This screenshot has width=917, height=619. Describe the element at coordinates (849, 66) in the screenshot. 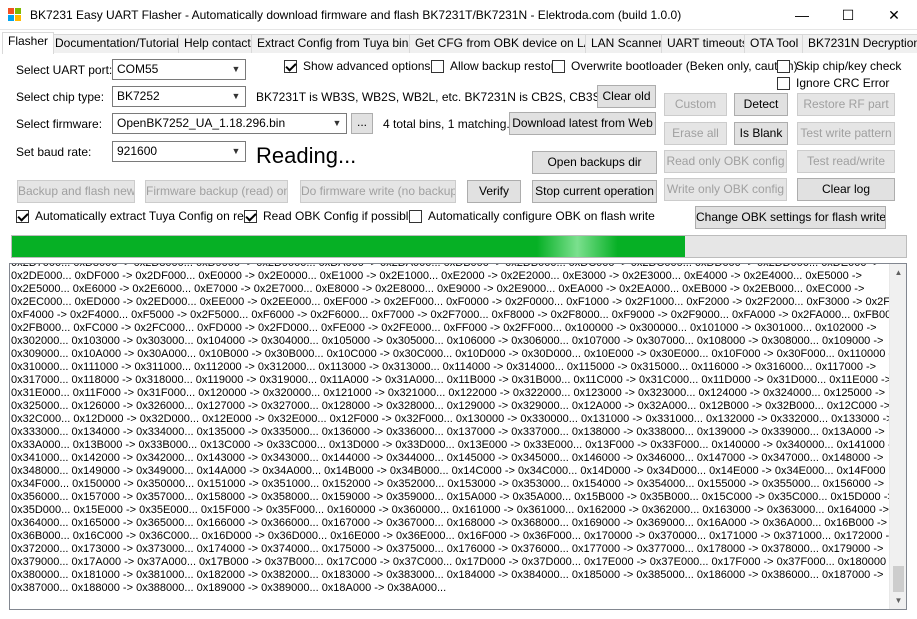

I see `checkbox-label: Skip chip/key check` at that location.